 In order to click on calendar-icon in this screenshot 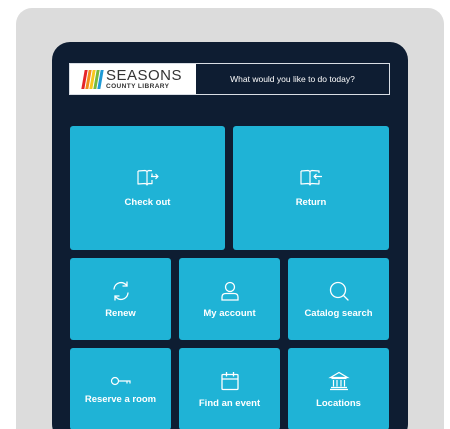, I will do `click(229, 380)`.